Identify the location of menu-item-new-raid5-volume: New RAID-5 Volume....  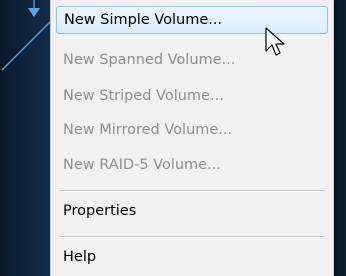
(192, 165).